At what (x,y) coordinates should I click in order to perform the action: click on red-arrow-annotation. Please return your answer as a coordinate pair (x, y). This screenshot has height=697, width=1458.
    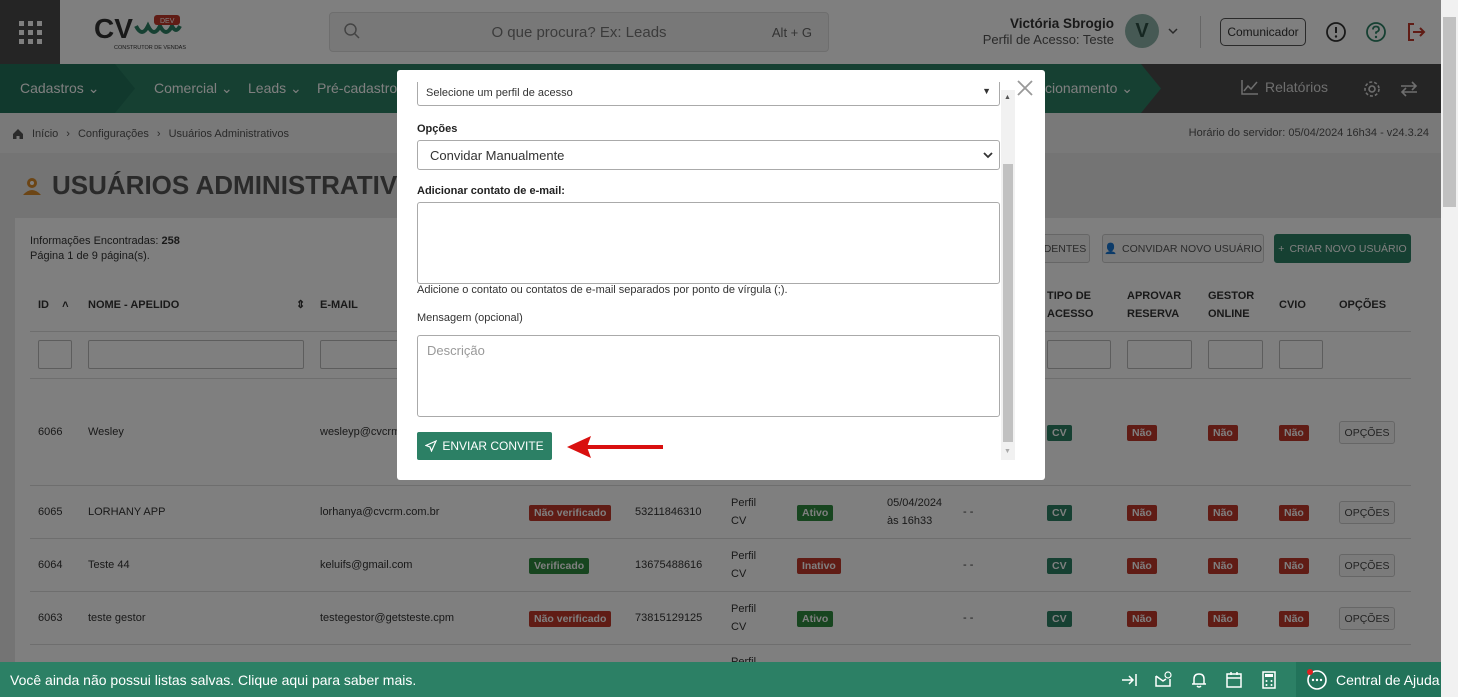
    Looking at the image, I should click on (615, 447).